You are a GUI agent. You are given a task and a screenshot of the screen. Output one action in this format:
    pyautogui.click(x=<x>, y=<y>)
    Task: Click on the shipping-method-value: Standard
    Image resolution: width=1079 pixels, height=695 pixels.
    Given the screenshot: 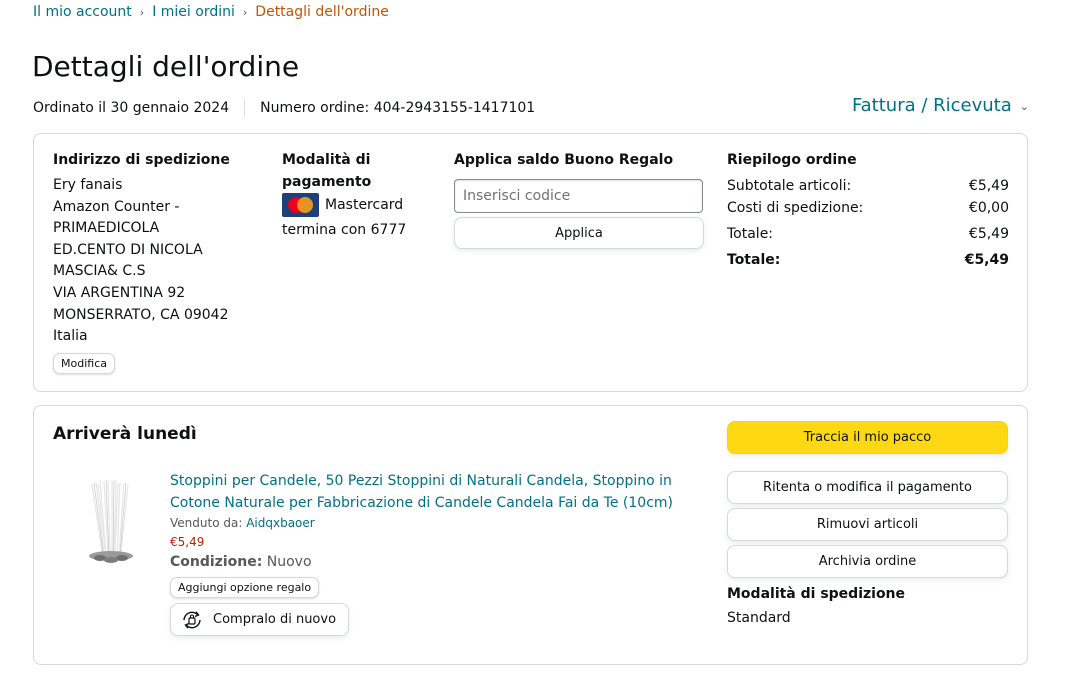 What is the action you would take?
    pyautogui.click(x=759, y=618)
    